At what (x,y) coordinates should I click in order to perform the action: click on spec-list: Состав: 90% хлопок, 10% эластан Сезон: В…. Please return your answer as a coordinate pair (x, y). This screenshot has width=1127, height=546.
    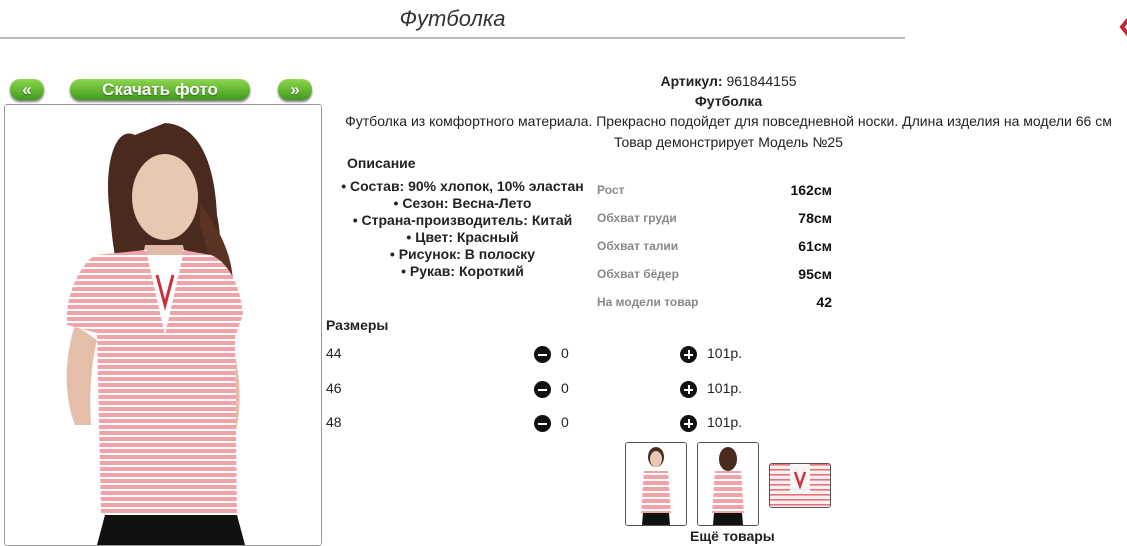
    Looking at the image, I should click on (462, 229).